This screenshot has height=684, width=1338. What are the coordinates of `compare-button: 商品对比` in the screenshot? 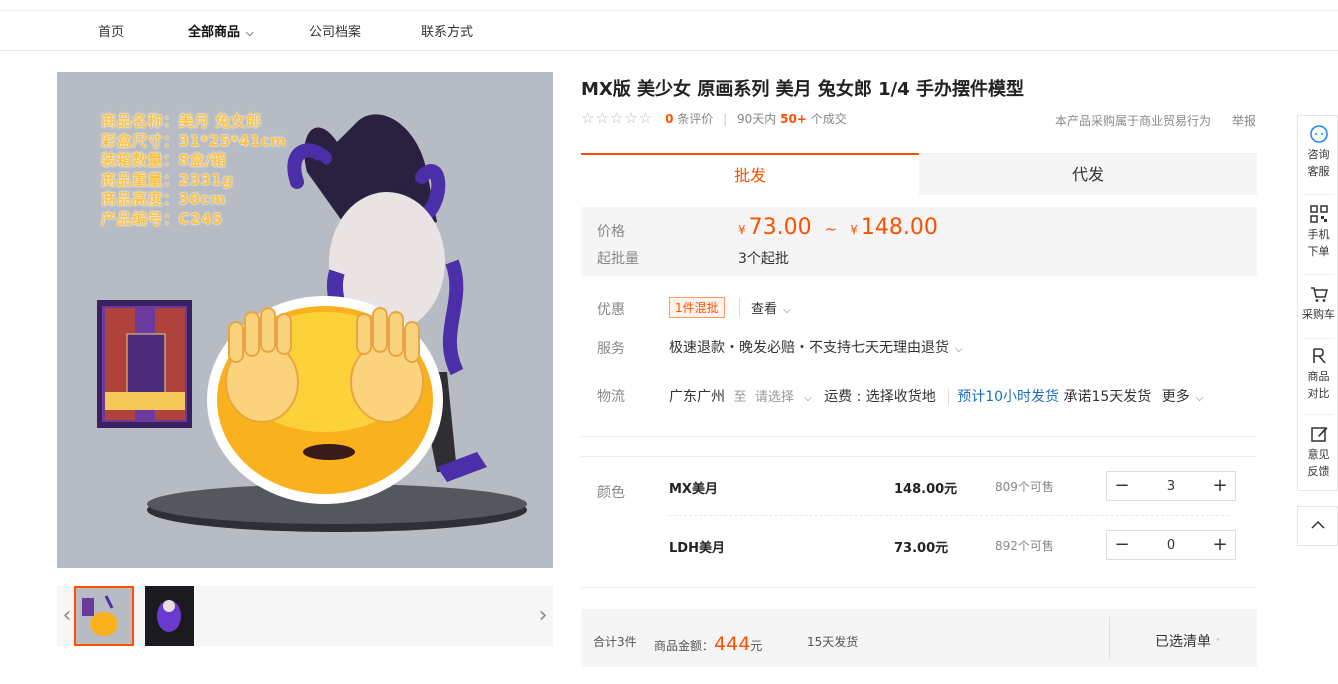 It's located at (1318, 374).